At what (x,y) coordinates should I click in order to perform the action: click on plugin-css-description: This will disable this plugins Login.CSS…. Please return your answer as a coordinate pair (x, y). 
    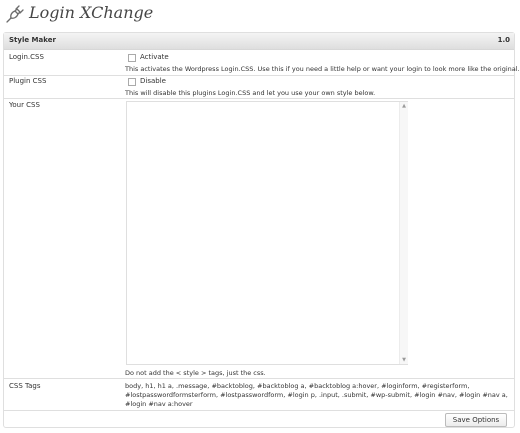
    Looking at the image, I should click on (250, 93).